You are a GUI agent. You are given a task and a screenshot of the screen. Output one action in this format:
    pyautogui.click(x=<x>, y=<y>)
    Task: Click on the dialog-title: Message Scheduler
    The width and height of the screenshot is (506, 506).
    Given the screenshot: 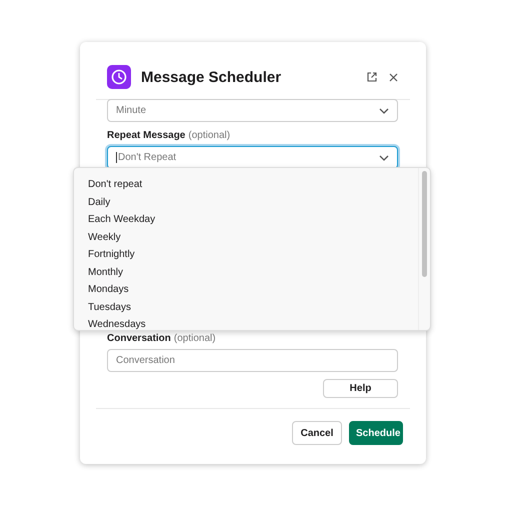 What is the action you would take?
    pyautogui.click(x=211, y=77)
    